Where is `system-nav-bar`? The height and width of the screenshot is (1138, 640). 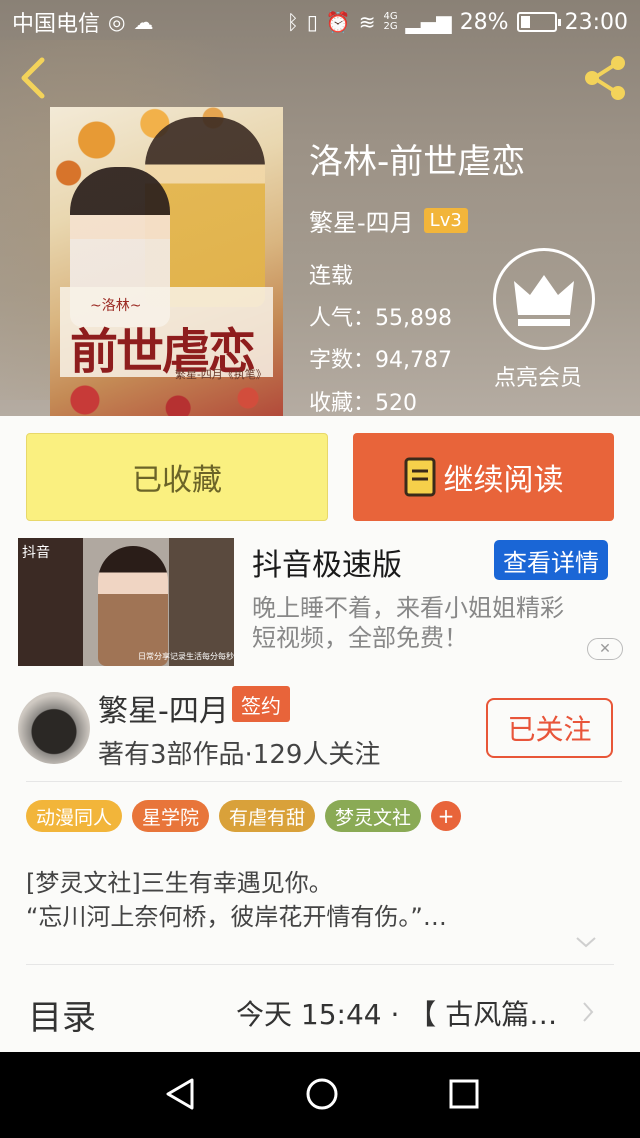
system-nav-bar is located at coordinates (320, 1095).